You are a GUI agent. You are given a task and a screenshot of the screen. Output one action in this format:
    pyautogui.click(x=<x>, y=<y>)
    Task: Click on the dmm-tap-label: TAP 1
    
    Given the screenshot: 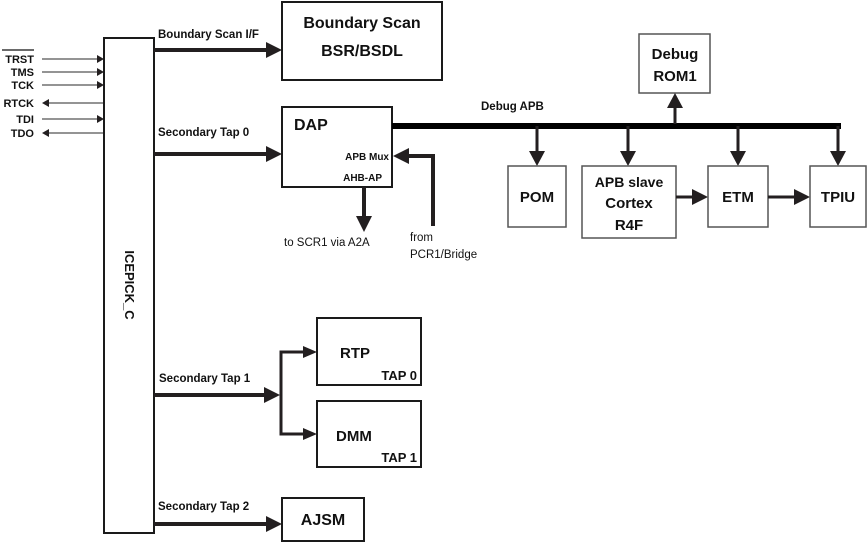 What is the action you would take?
    pyautogui.click(x=399, y=457)
    